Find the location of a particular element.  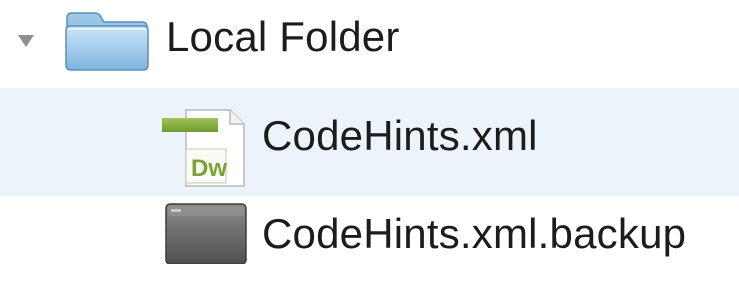

folder-icon is located at coordinates (107, 41).